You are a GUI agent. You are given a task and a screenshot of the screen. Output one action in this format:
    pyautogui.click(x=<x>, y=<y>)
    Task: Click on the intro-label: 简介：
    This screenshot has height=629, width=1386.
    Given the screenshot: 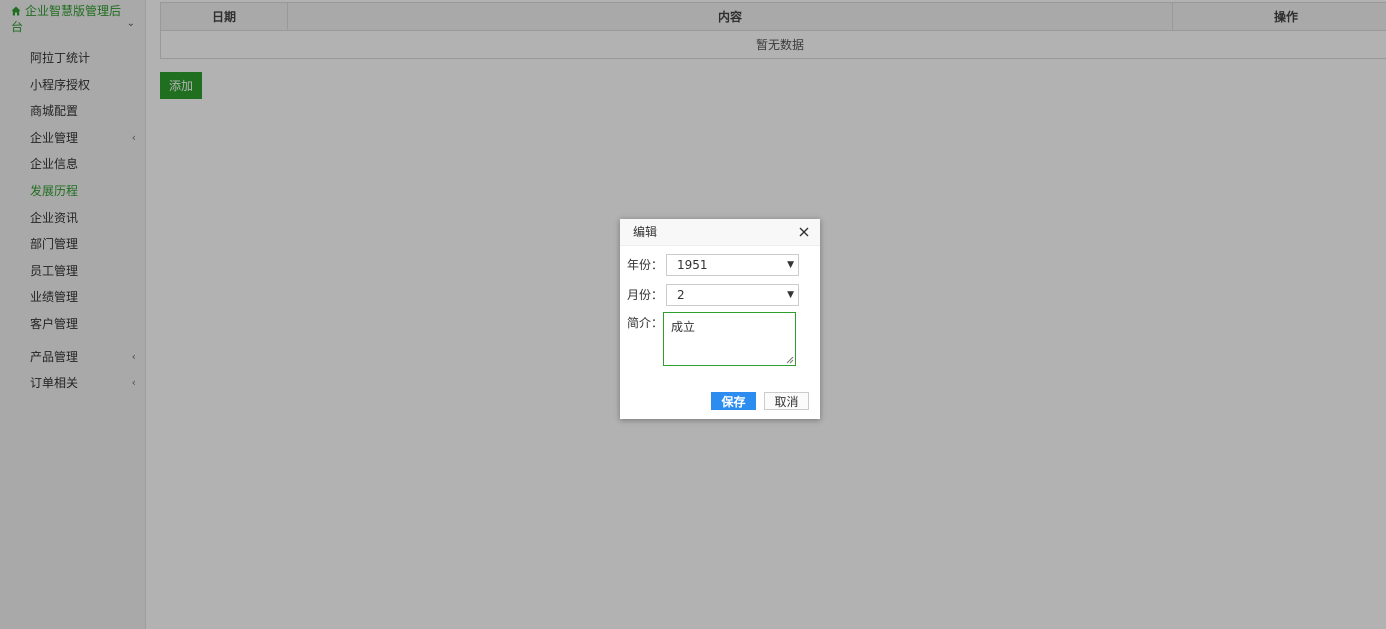 What is the action you would take?
    pyautogui.click(x=645, y=323)
    